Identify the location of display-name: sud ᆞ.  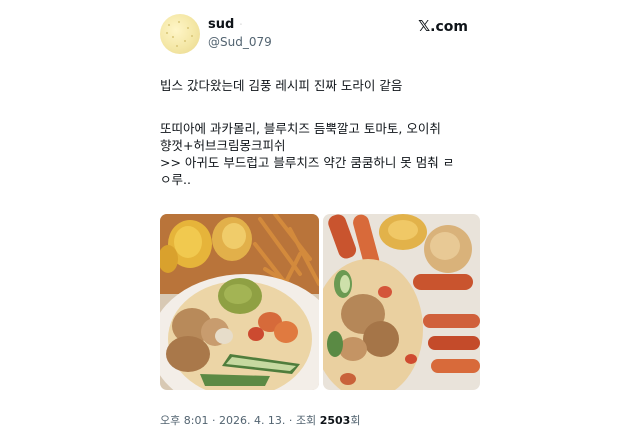
(227, 24).